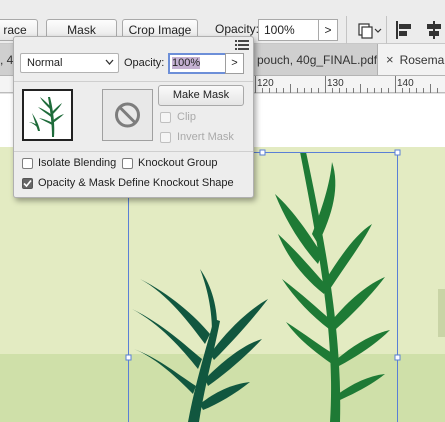 The height and width of the screenshot is (422, 445). What do you see at coordinates (205, 137) in the screenshot?
I see `invert-mask-label: Invert Mask` at bounding box center [205, 137].